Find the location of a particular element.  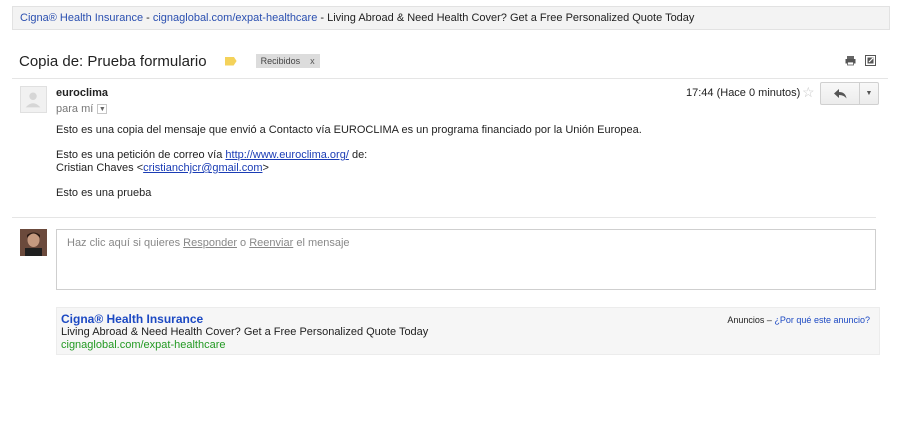

reply-prompt-middle: o is located at coordinates (243, 243).